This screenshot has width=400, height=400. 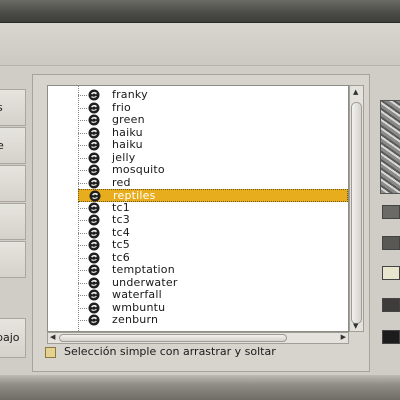 I want to click on vertical-scroll-thumb, so click(x=356, y=213).